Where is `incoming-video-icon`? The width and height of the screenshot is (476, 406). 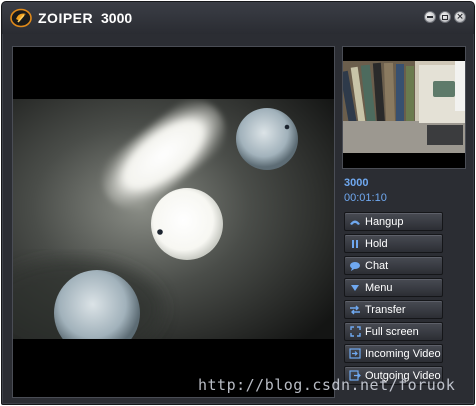 incoming-video-icon is located at coordinates (355, 354).